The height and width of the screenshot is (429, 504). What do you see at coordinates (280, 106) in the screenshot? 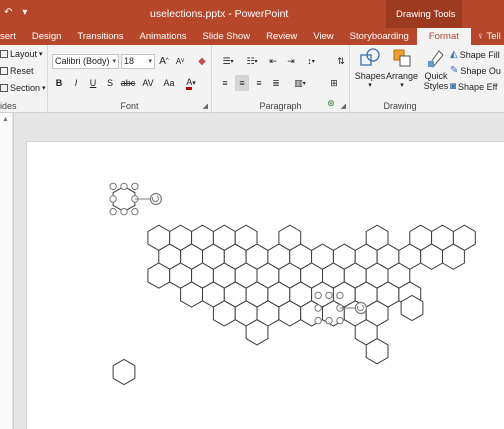
I see `paragraph-group-label: Paragraph` at bounding box center [280, 106].